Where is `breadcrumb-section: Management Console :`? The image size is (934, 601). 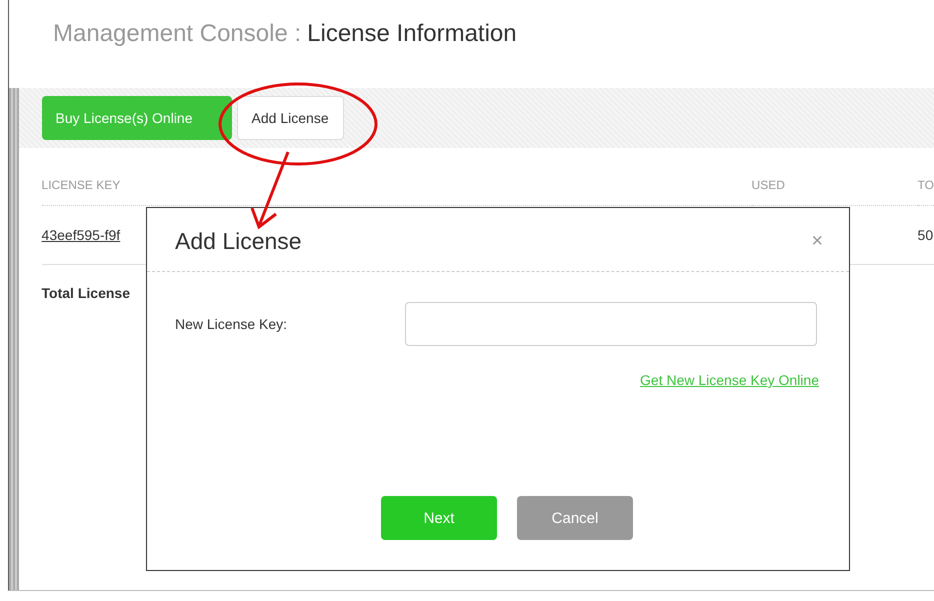
breadcrumb-section: Management Console : is located at coordinates (177, 34).